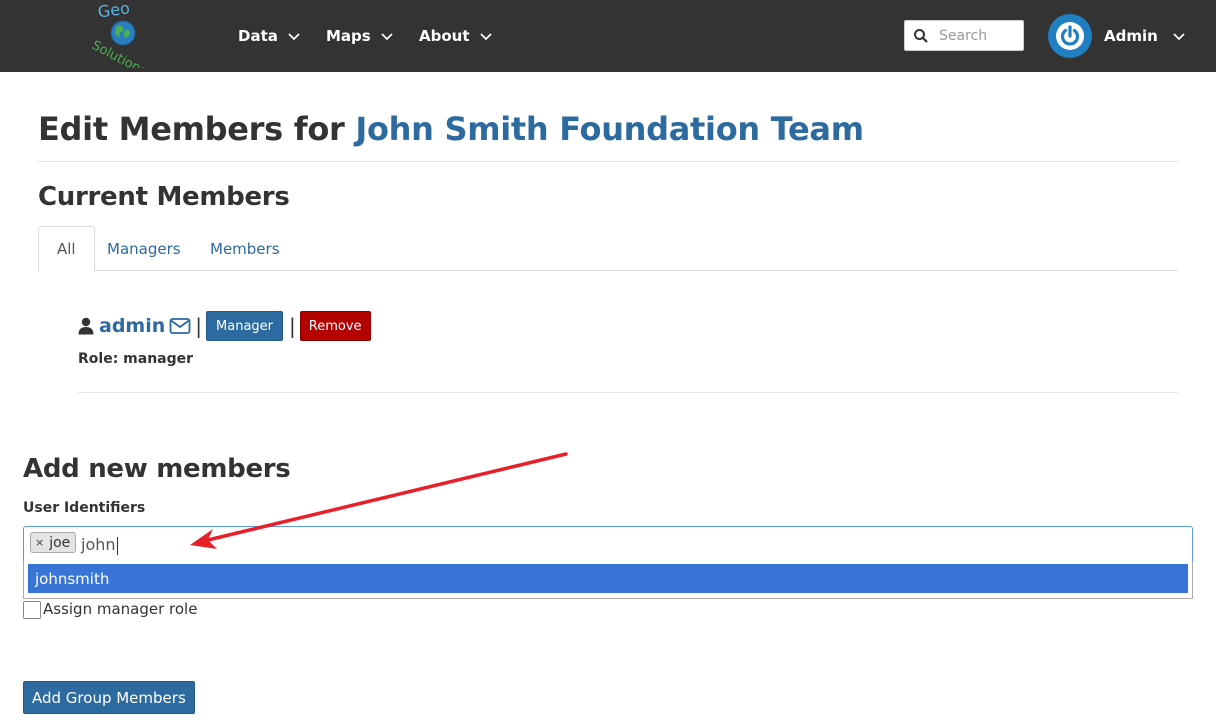  Describe the element at coordinates (144, 248) in the screenshot. I see `tab-managers: Managers` at that location.